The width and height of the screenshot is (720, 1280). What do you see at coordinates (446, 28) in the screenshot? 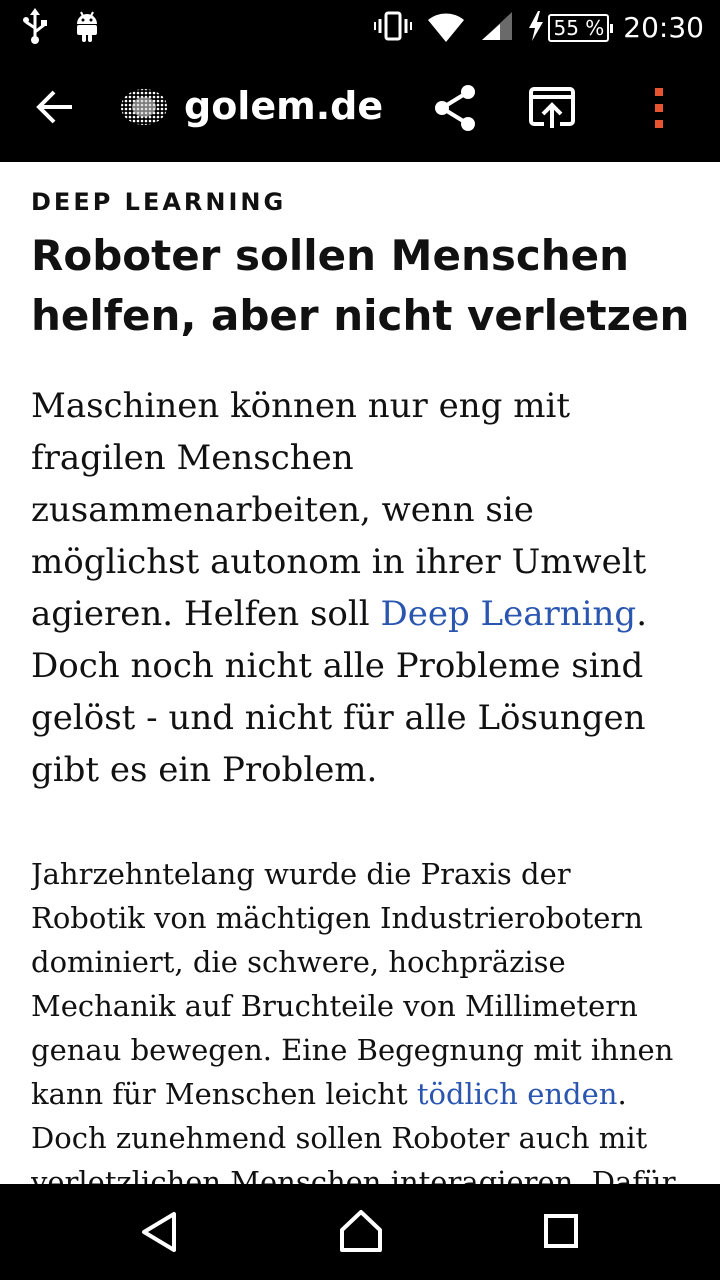
I see `wifi-icon` at bounding box center [446, 28].